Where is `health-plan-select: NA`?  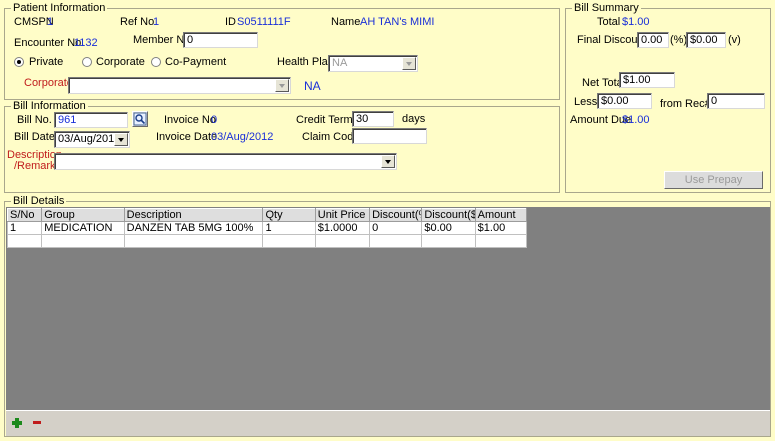 health-plan-select: NA is located at coordinates (373, 63).